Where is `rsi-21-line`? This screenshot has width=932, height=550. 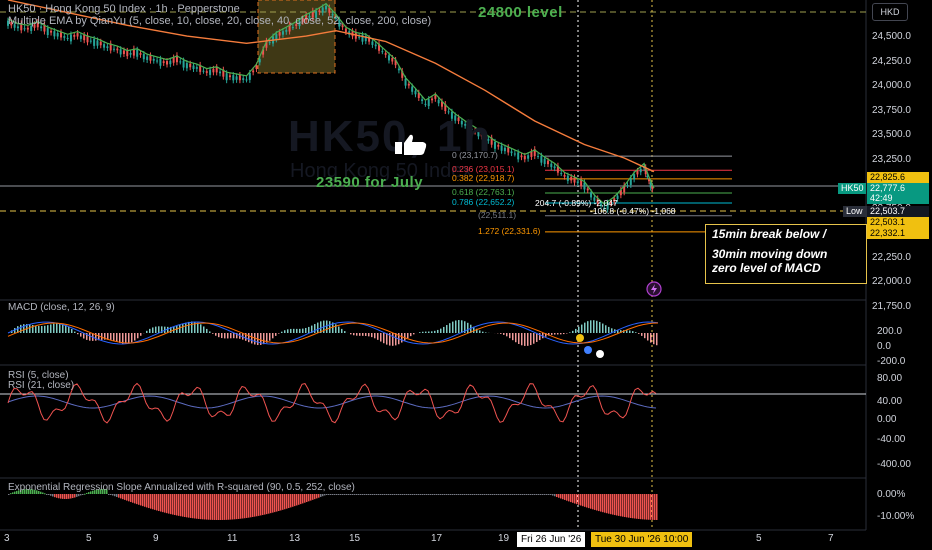
rsi-21-line is located at coordinates (332, 402).